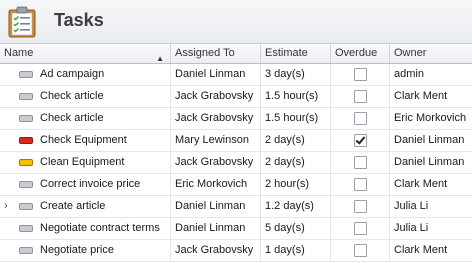 The height and width of the screenshot is (263, 472). What do you see at coordinates (216, 184) in the screenshot?
I see `cell-assigned-to: Eric Morkovich` at bounding box center [216, 184].